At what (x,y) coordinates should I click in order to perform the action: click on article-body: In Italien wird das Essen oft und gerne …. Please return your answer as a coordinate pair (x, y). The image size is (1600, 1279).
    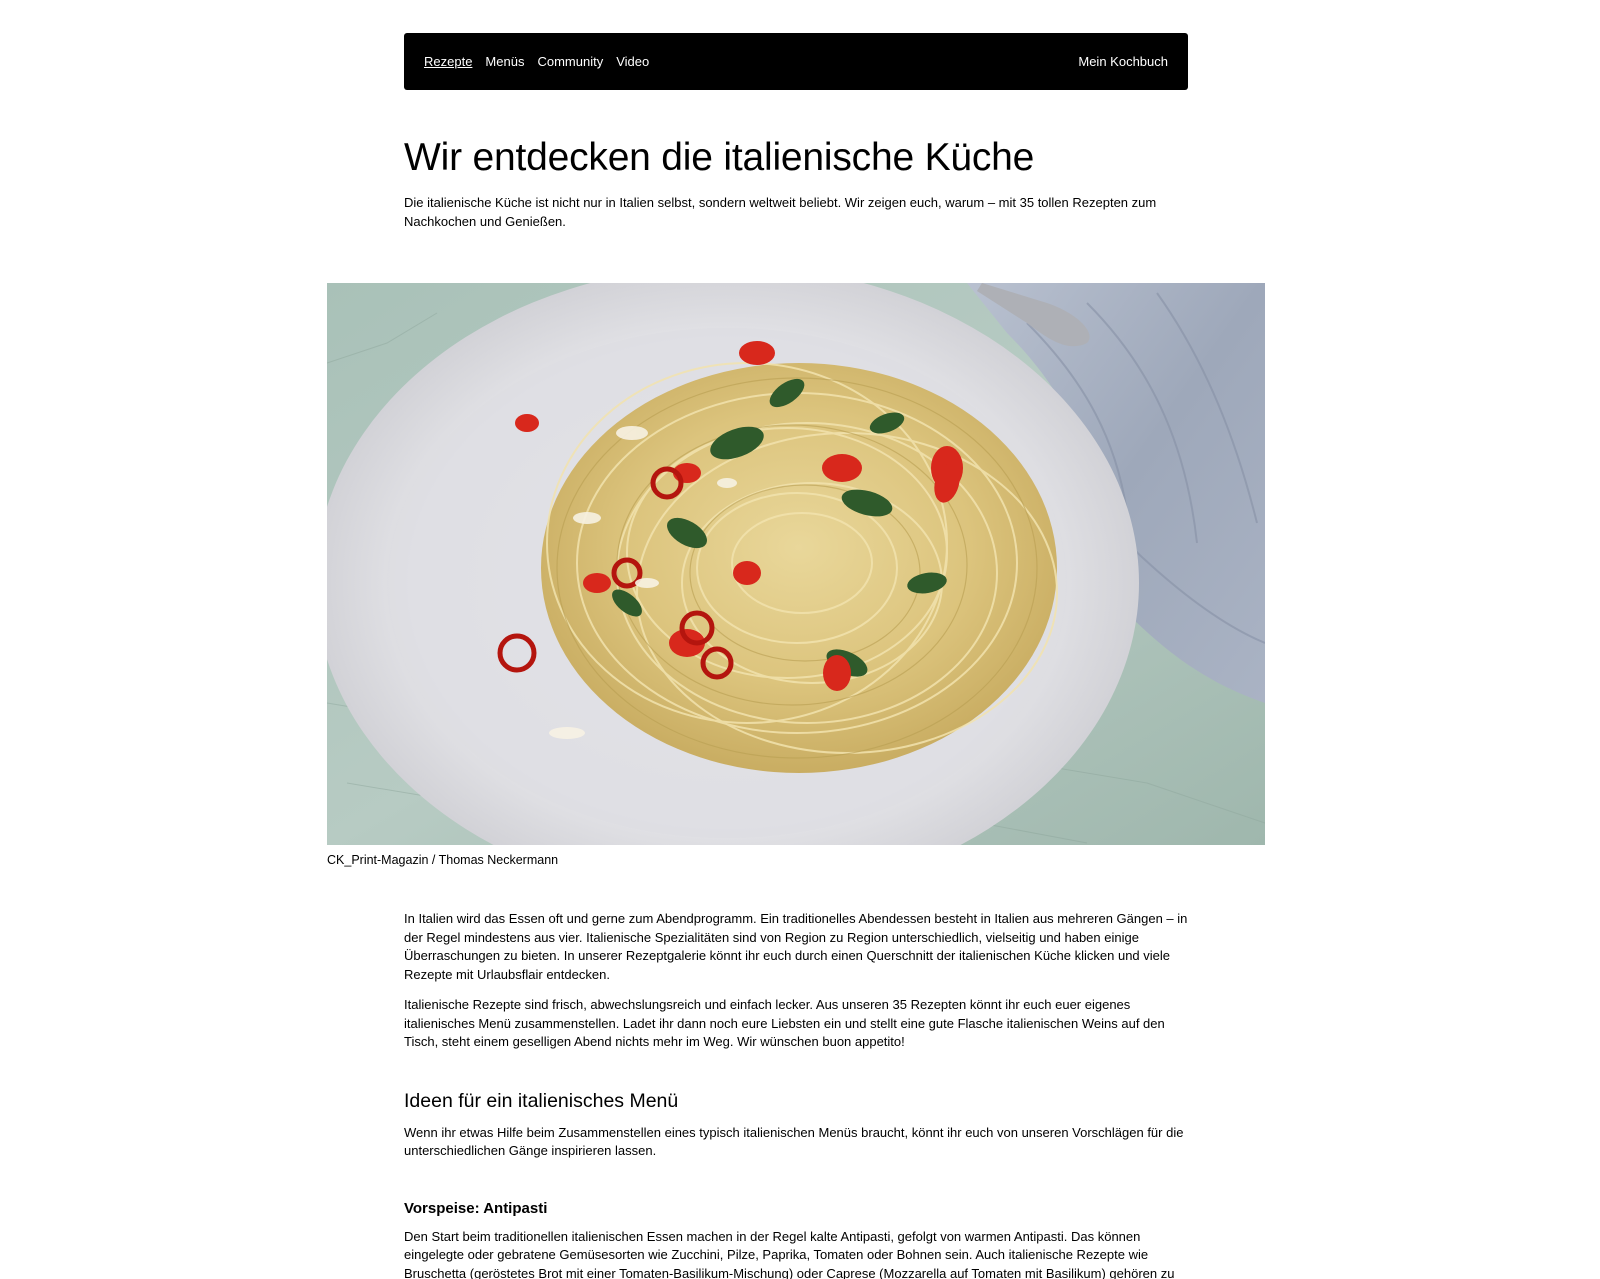
    Looking at the image, I should click on (796, 1094).